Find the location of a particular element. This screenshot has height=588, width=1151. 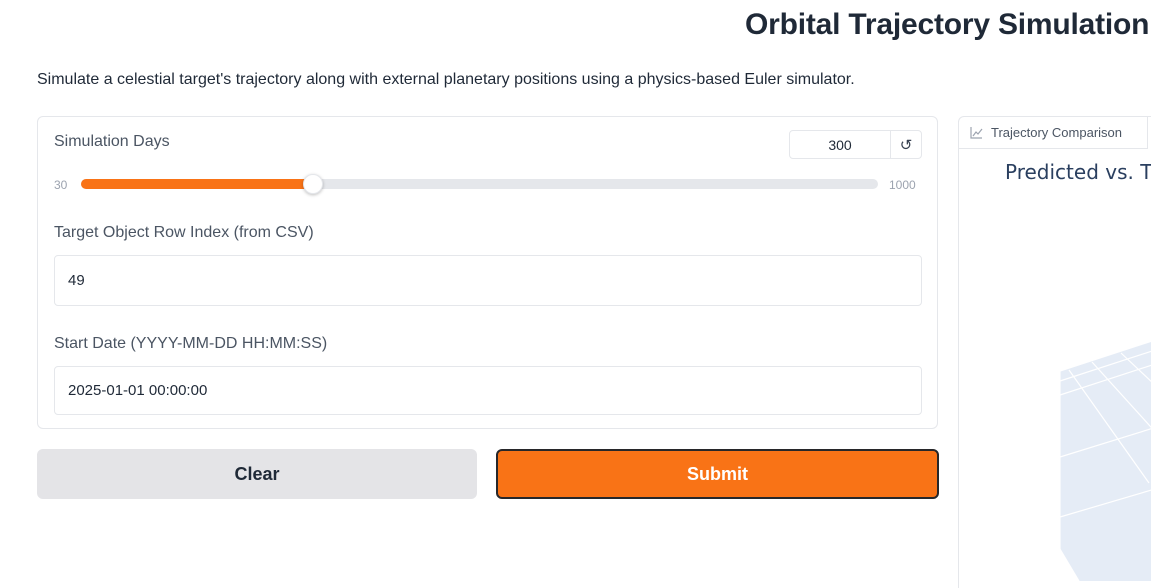

simulation-days-slider is located at coordinates (479, 184).